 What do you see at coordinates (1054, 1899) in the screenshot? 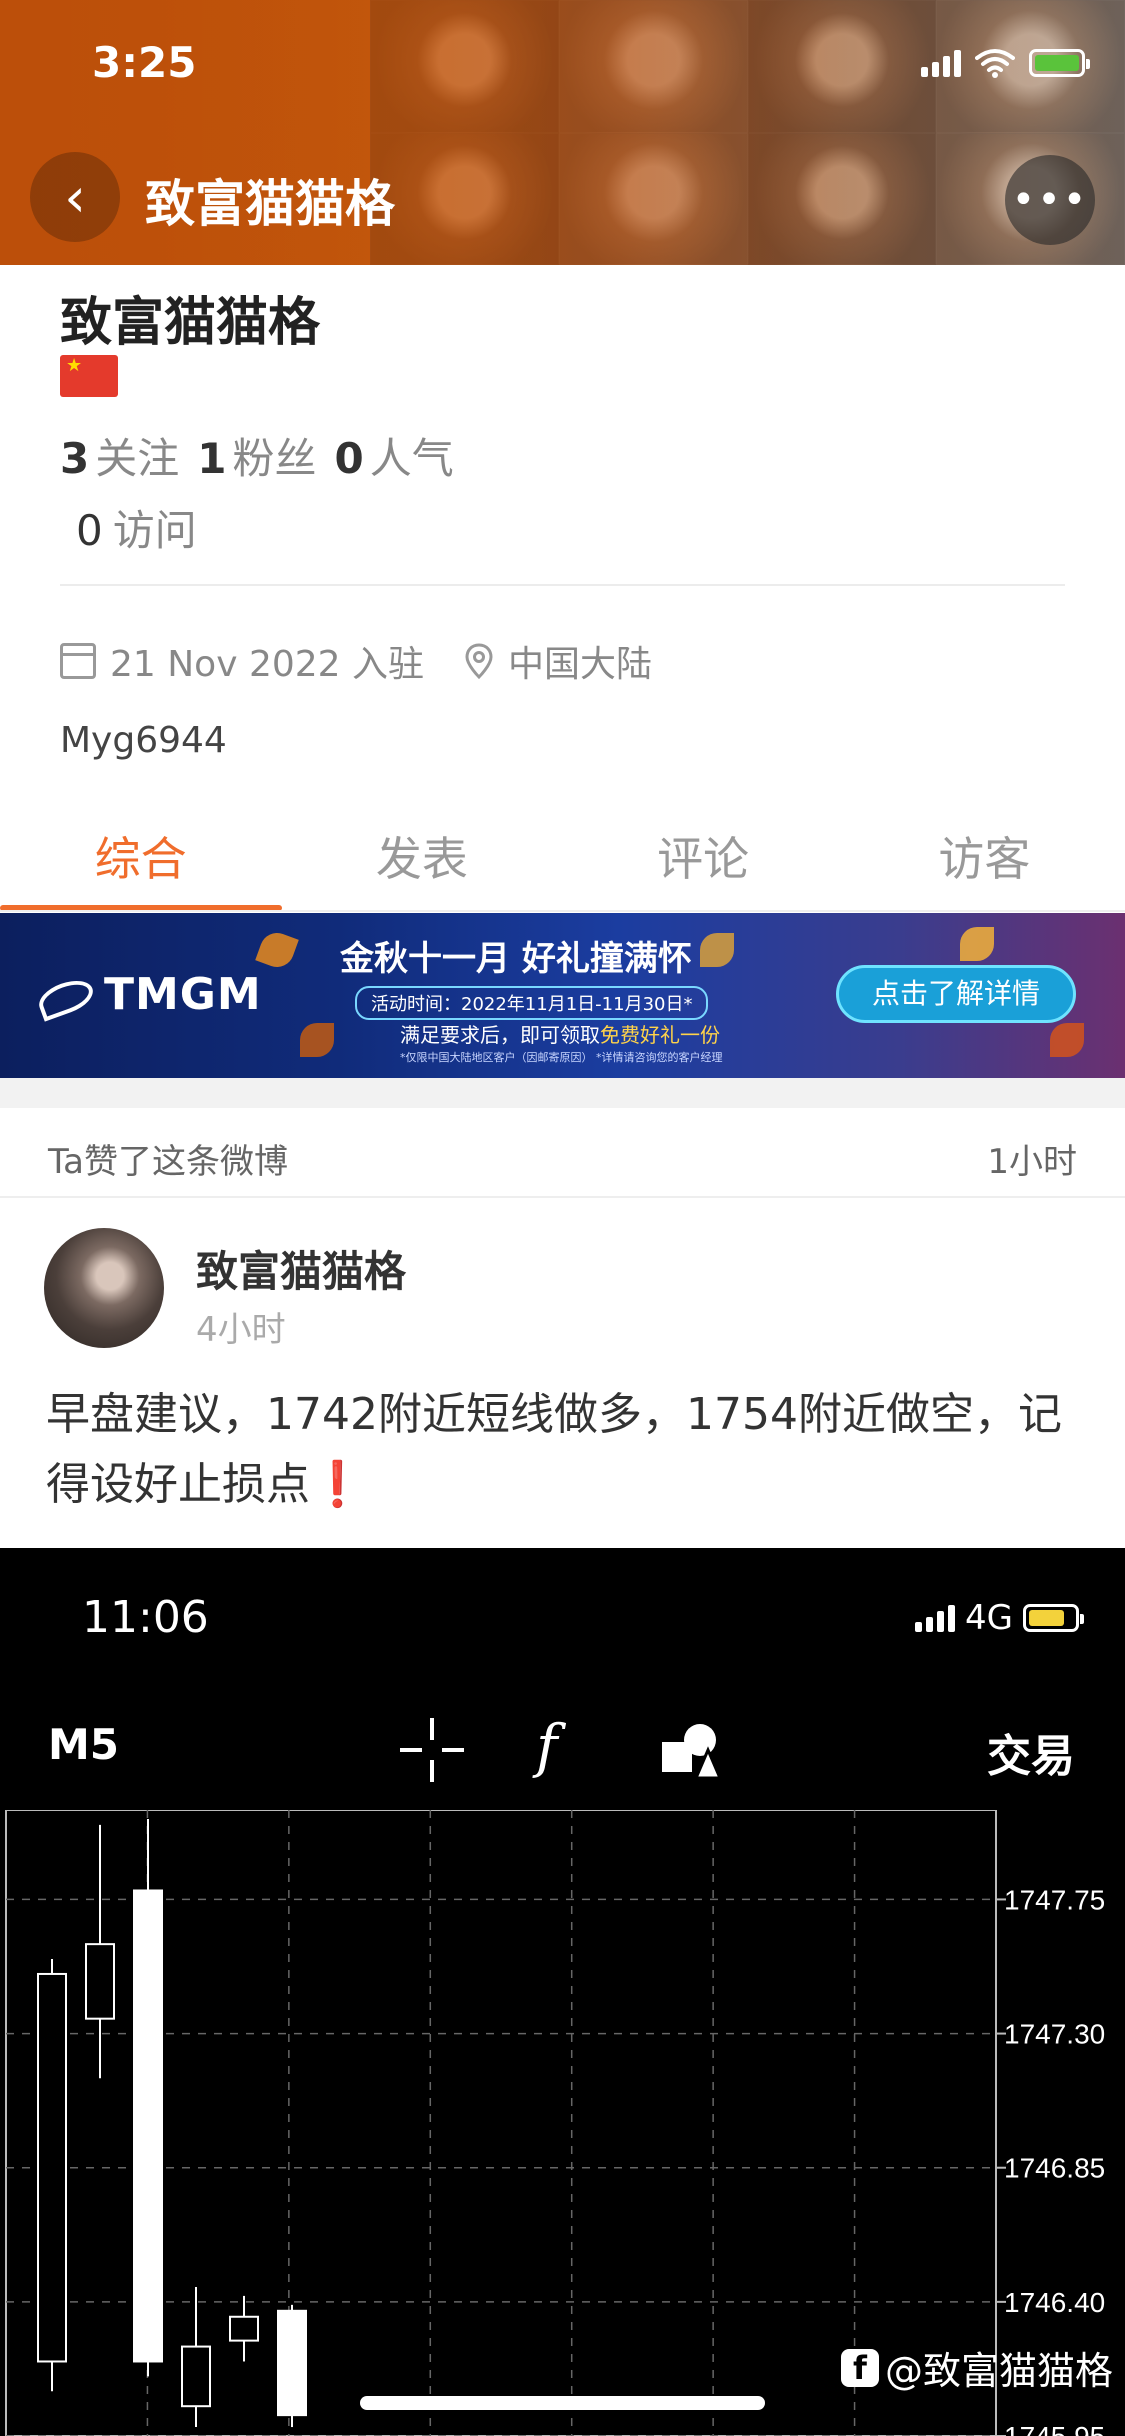
I see `y-tick-label: 1747.75` at bounding box center [1054, 1899].